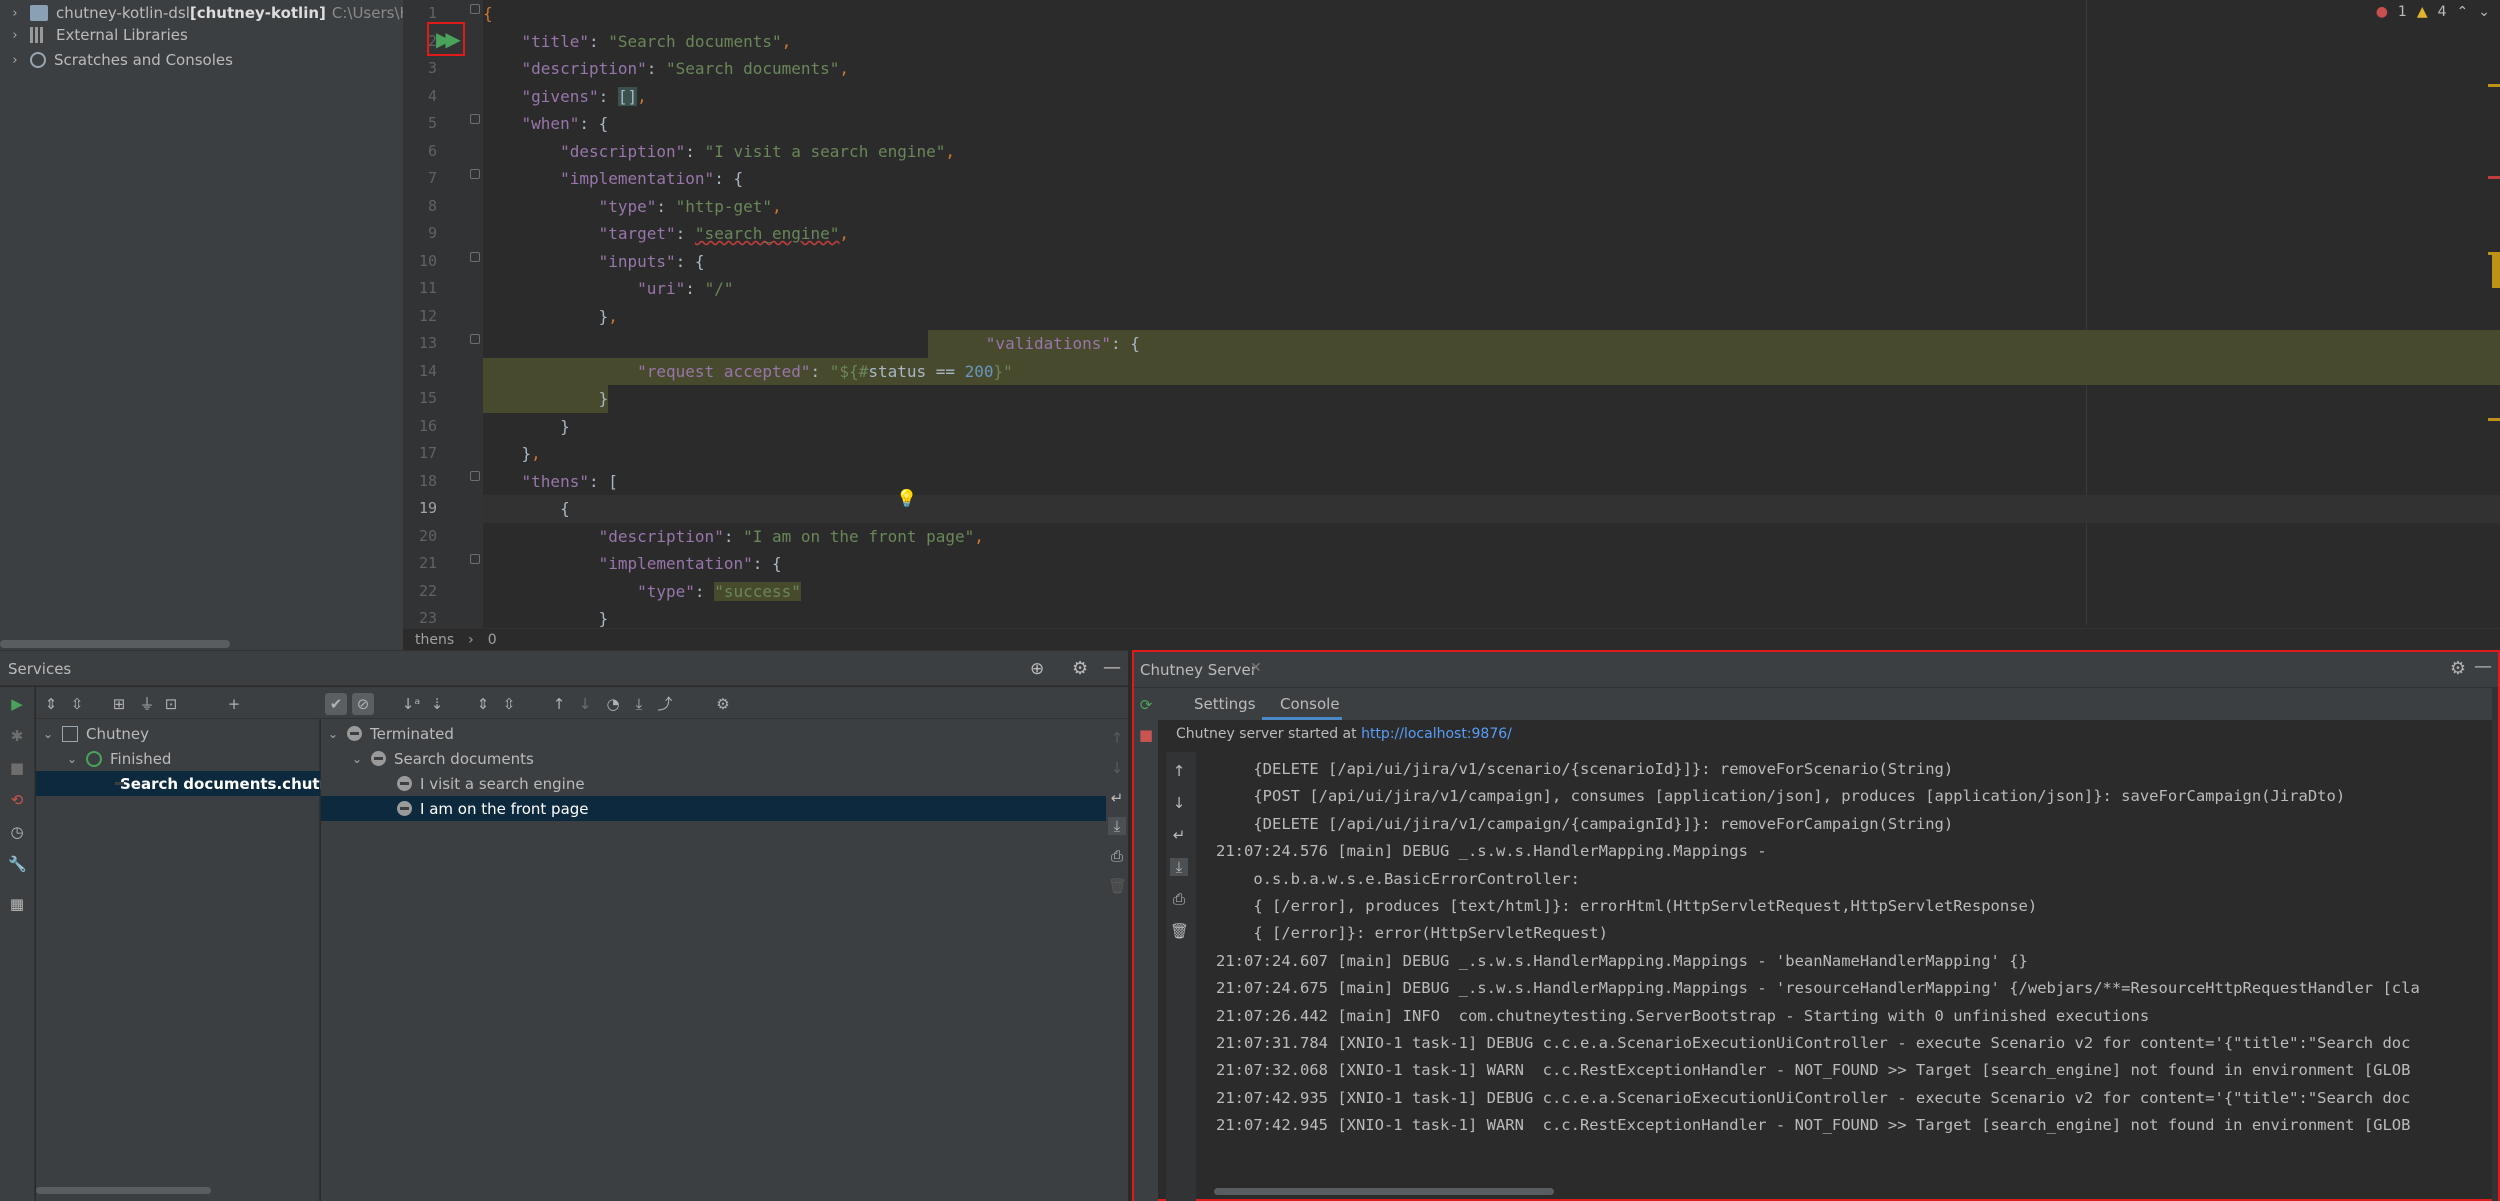  Describe the element at coordinates (17, 736) in the screenshot. I see `debug-icon: ✱` at that location.